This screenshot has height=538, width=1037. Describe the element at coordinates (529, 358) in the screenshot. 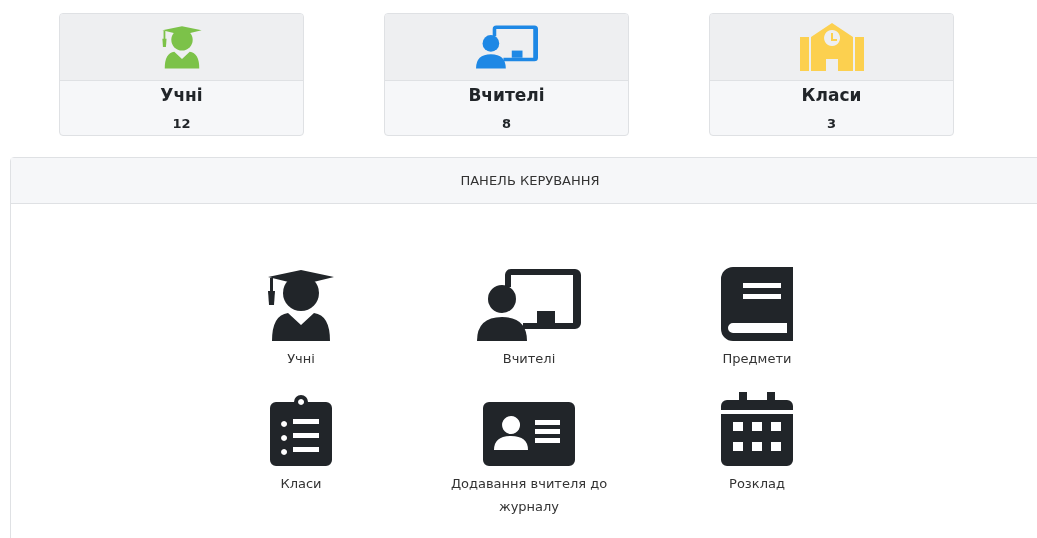

I see `panel-link: Вчителі` at that location.